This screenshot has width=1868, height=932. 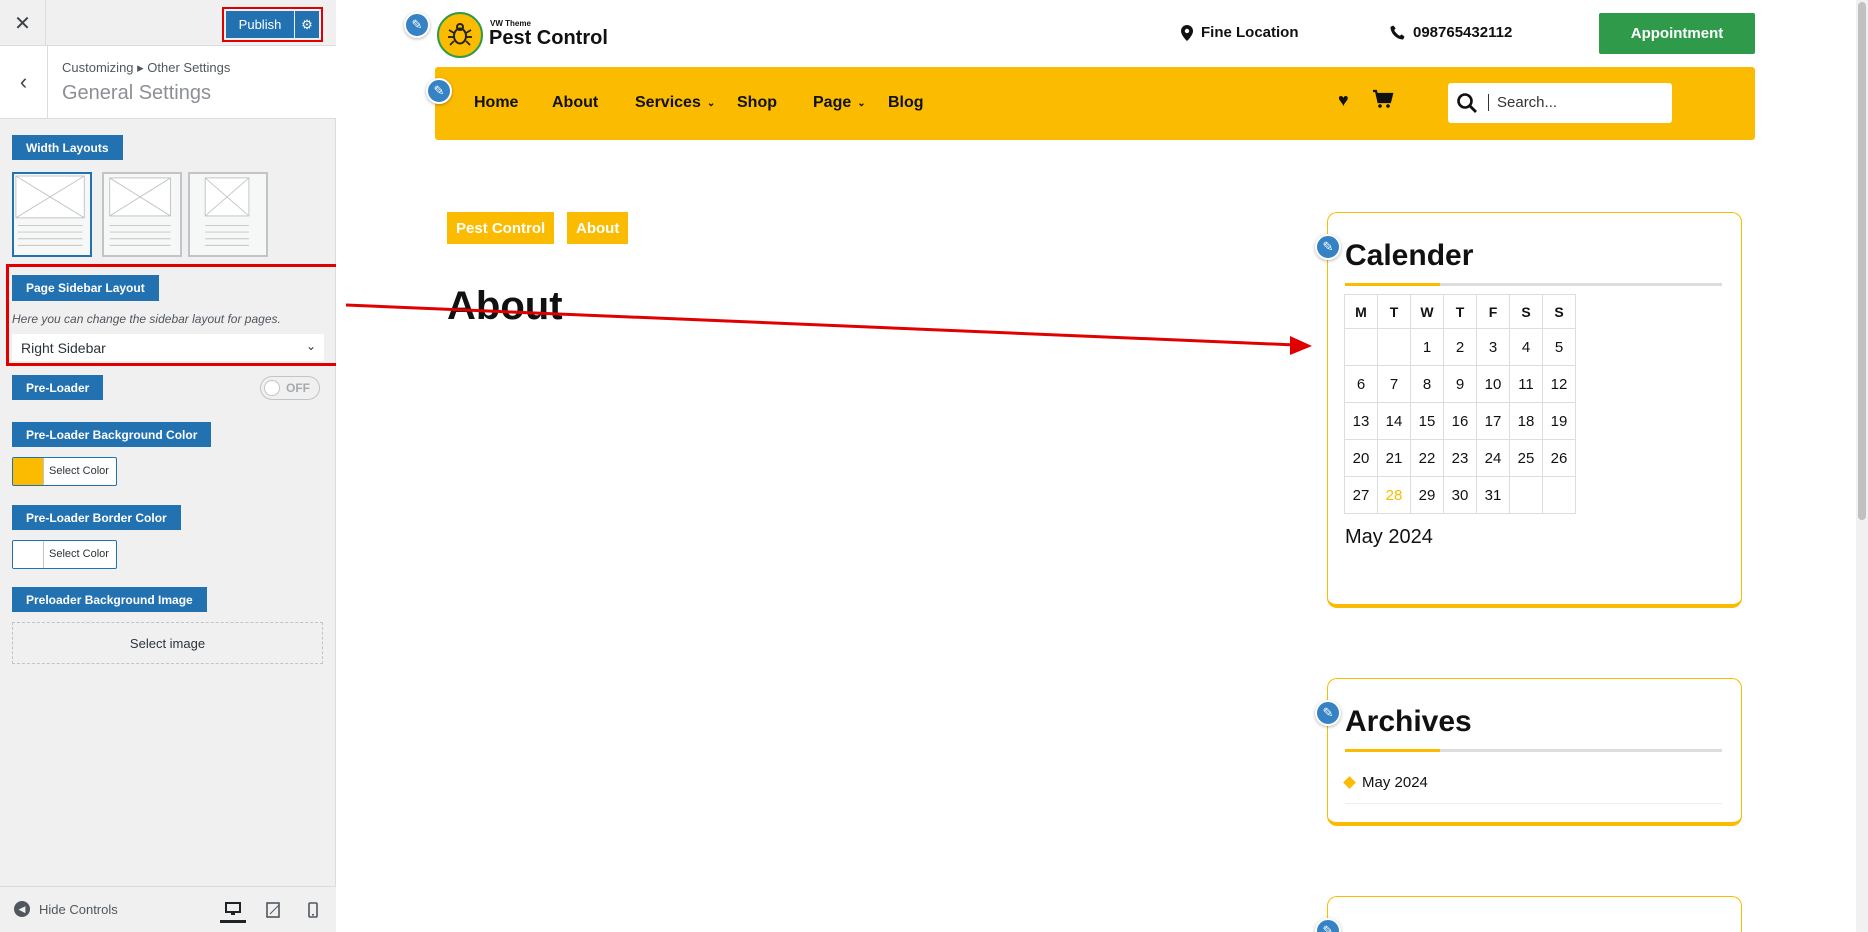 What do you see at coordinates (64, 471) in the screenshot?
I see `preloader-bg-color-picker: Select Color` at bounding box center [64, 471].